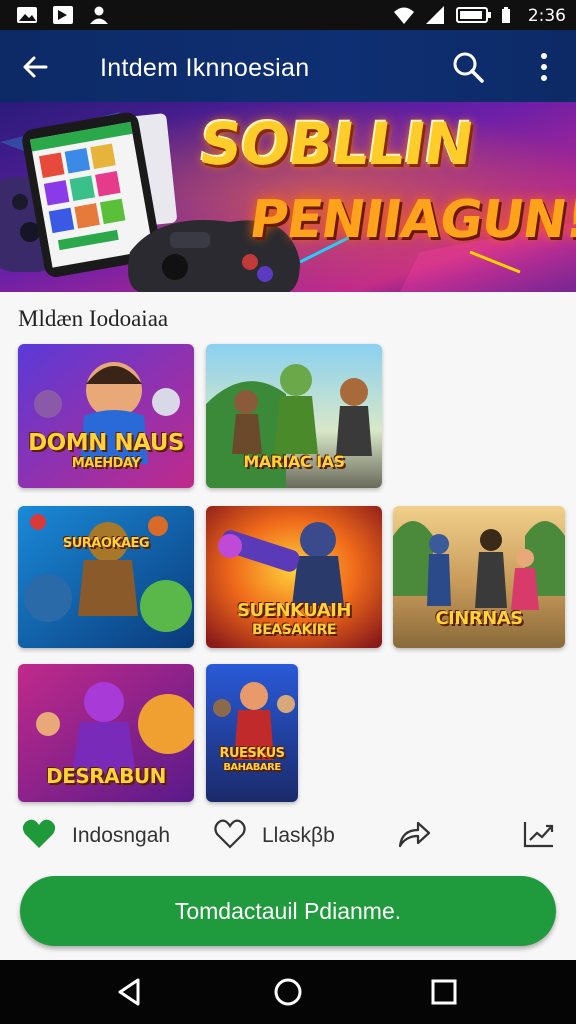 Image resolution: width=576 pixels, height=1024 pixels. What do you see at coordinates (205, 68) in the screenshot?
I see `app-title: Intdem Iknnoesian` at bounding box center [205, 68].